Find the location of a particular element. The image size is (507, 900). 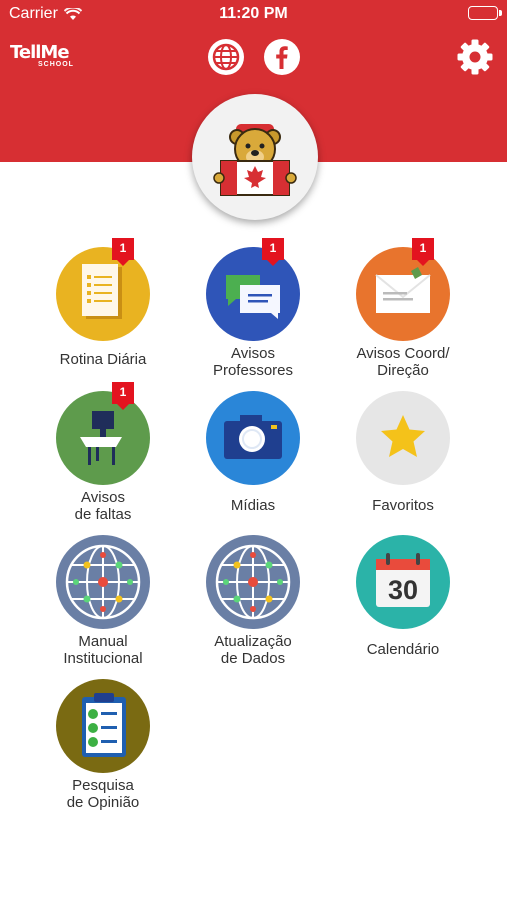

language-button is located at coordinates (226, 57).